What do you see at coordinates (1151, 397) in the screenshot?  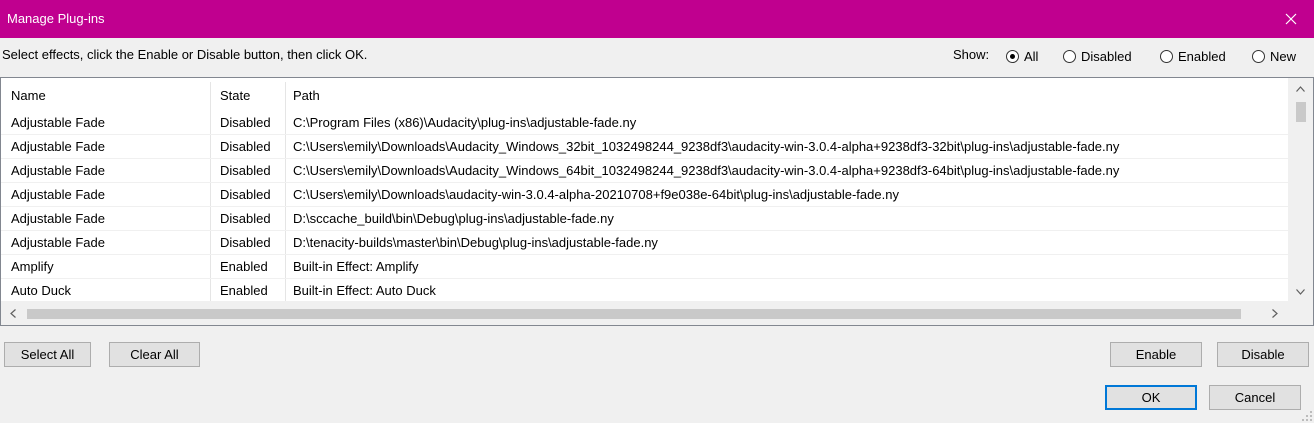 I see `ok-button: OK` at bounding box center [1151, 397].